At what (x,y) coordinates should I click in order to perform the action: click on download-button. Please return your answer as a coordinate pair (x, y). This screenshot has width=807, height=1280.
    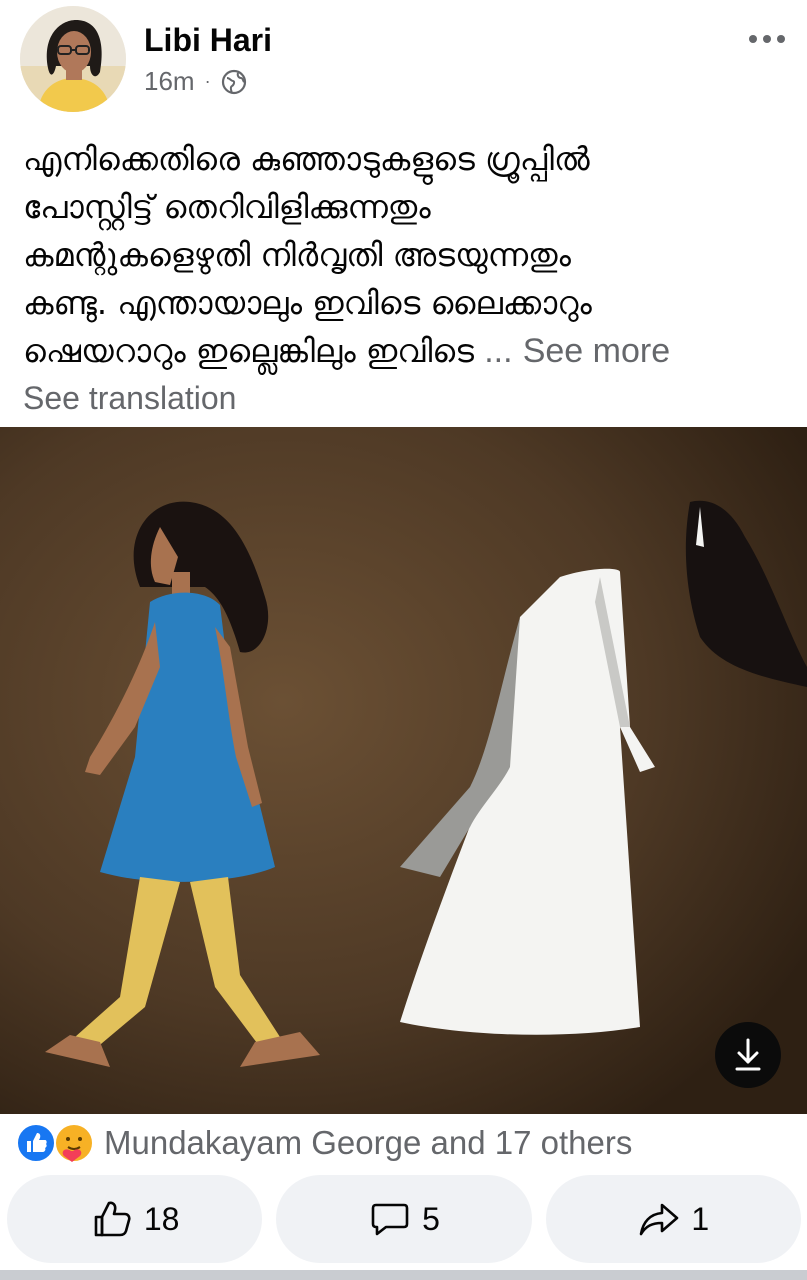
    Looking at the image, I should click on (748, 1055).